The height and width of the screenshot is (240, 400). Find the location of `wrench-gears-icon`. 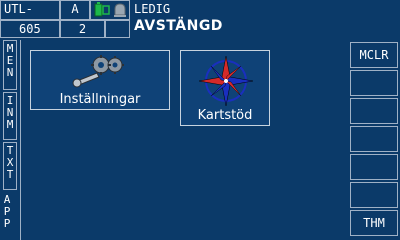

wrench-gears-icon is located at coordinates (98, 71).